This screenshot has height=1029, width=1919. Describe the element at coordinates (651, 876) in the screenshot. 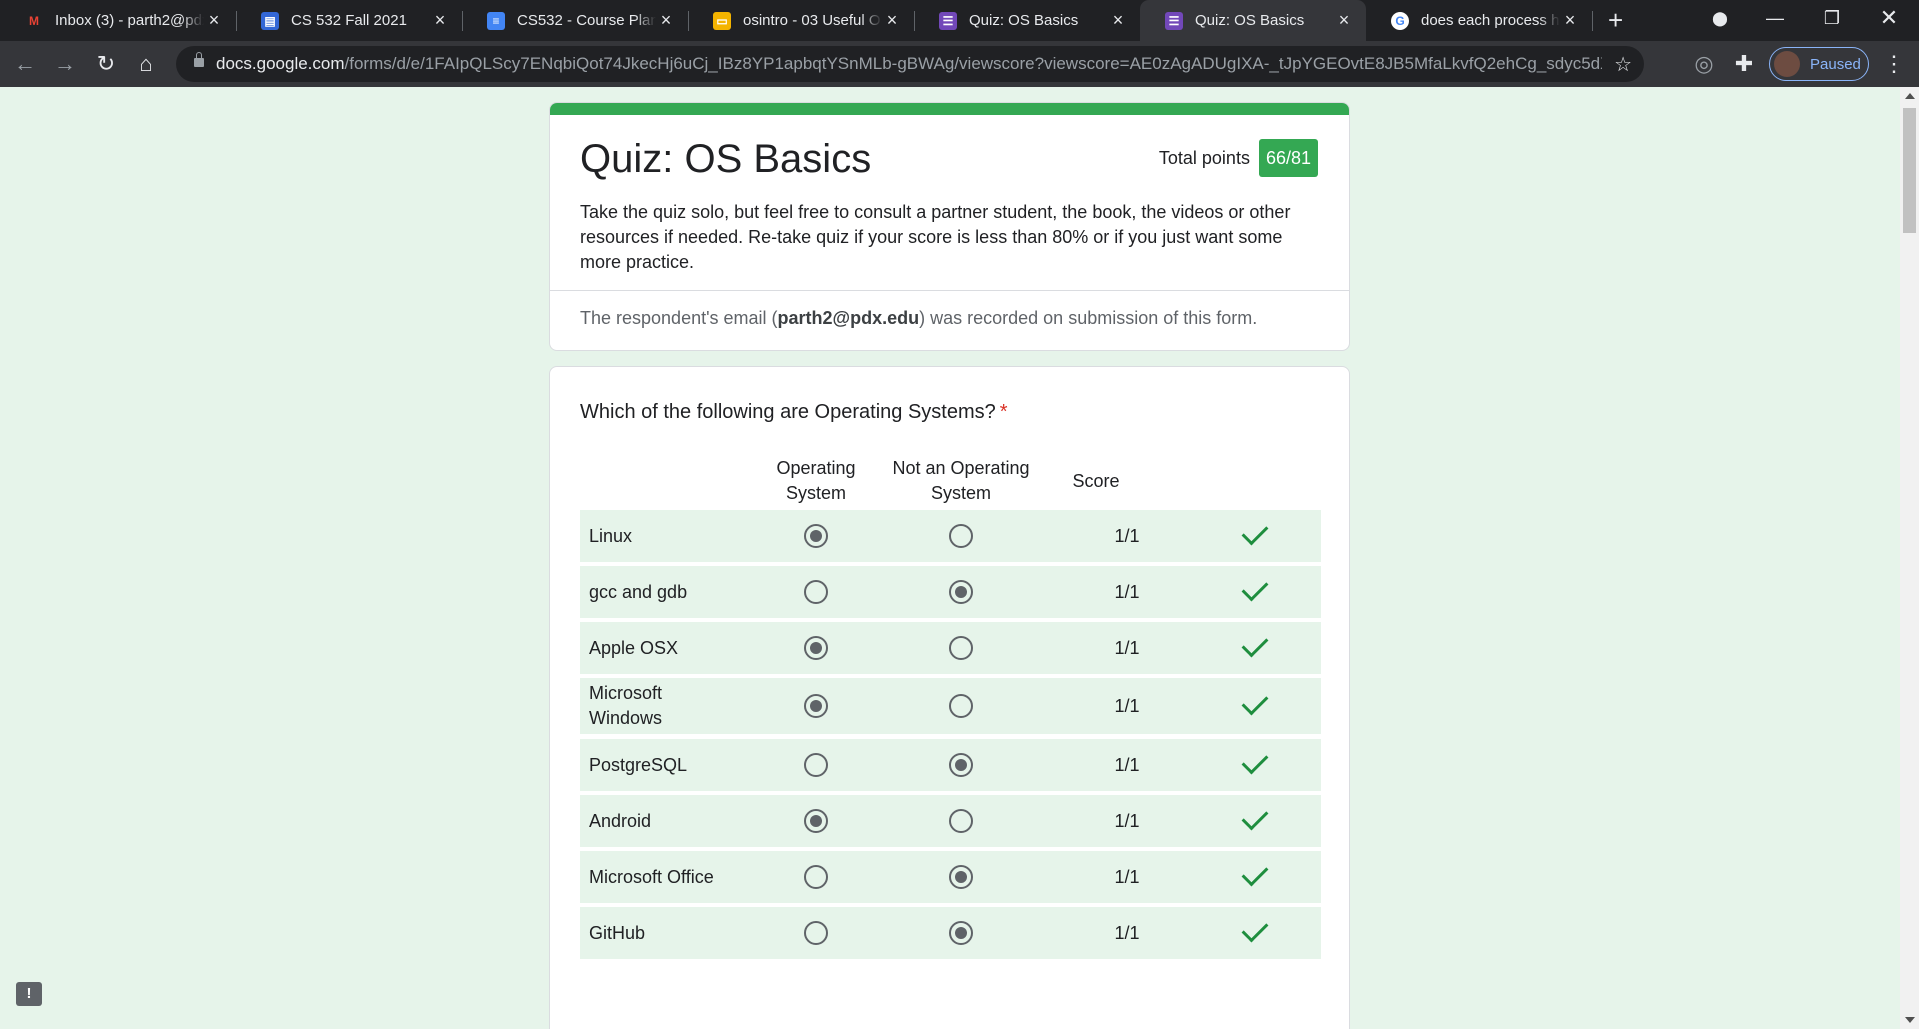

I see `row-label: Microsoft Office` at that location.